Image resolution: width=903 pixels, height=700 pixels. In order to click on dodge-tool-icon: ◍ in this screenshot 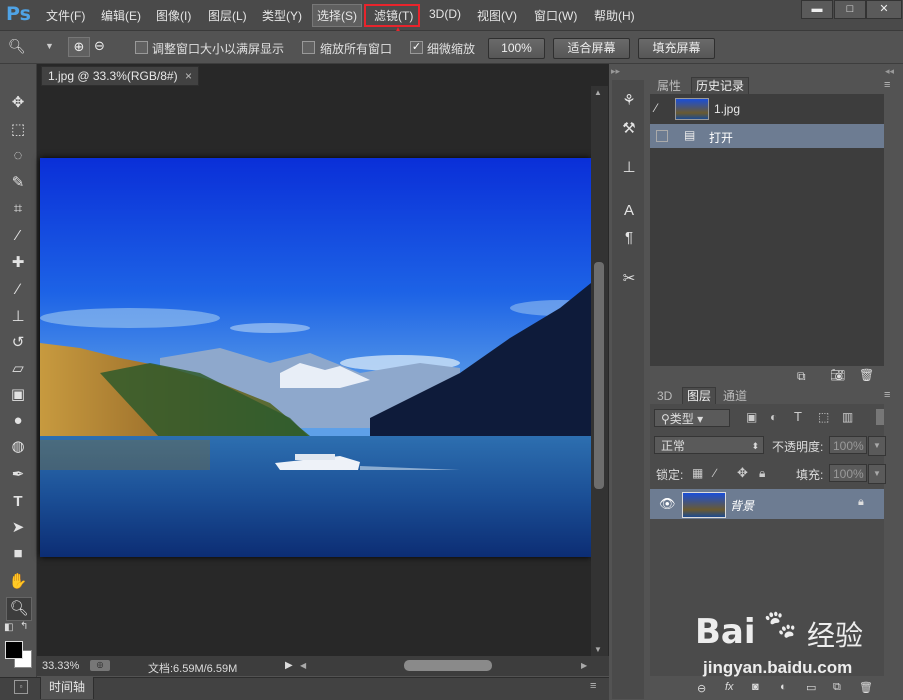, I will do `click(18, 447)`.